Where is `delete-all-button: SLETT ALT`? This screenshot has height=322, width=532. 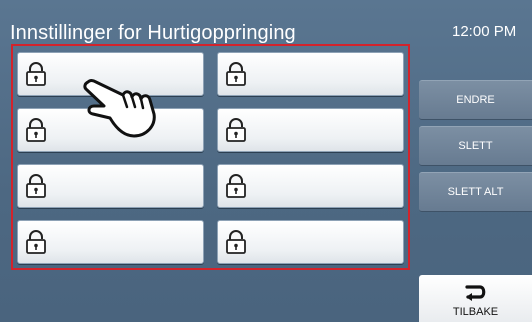
delete-all-button: SLETT ALT is located at coordinates (475, 192).